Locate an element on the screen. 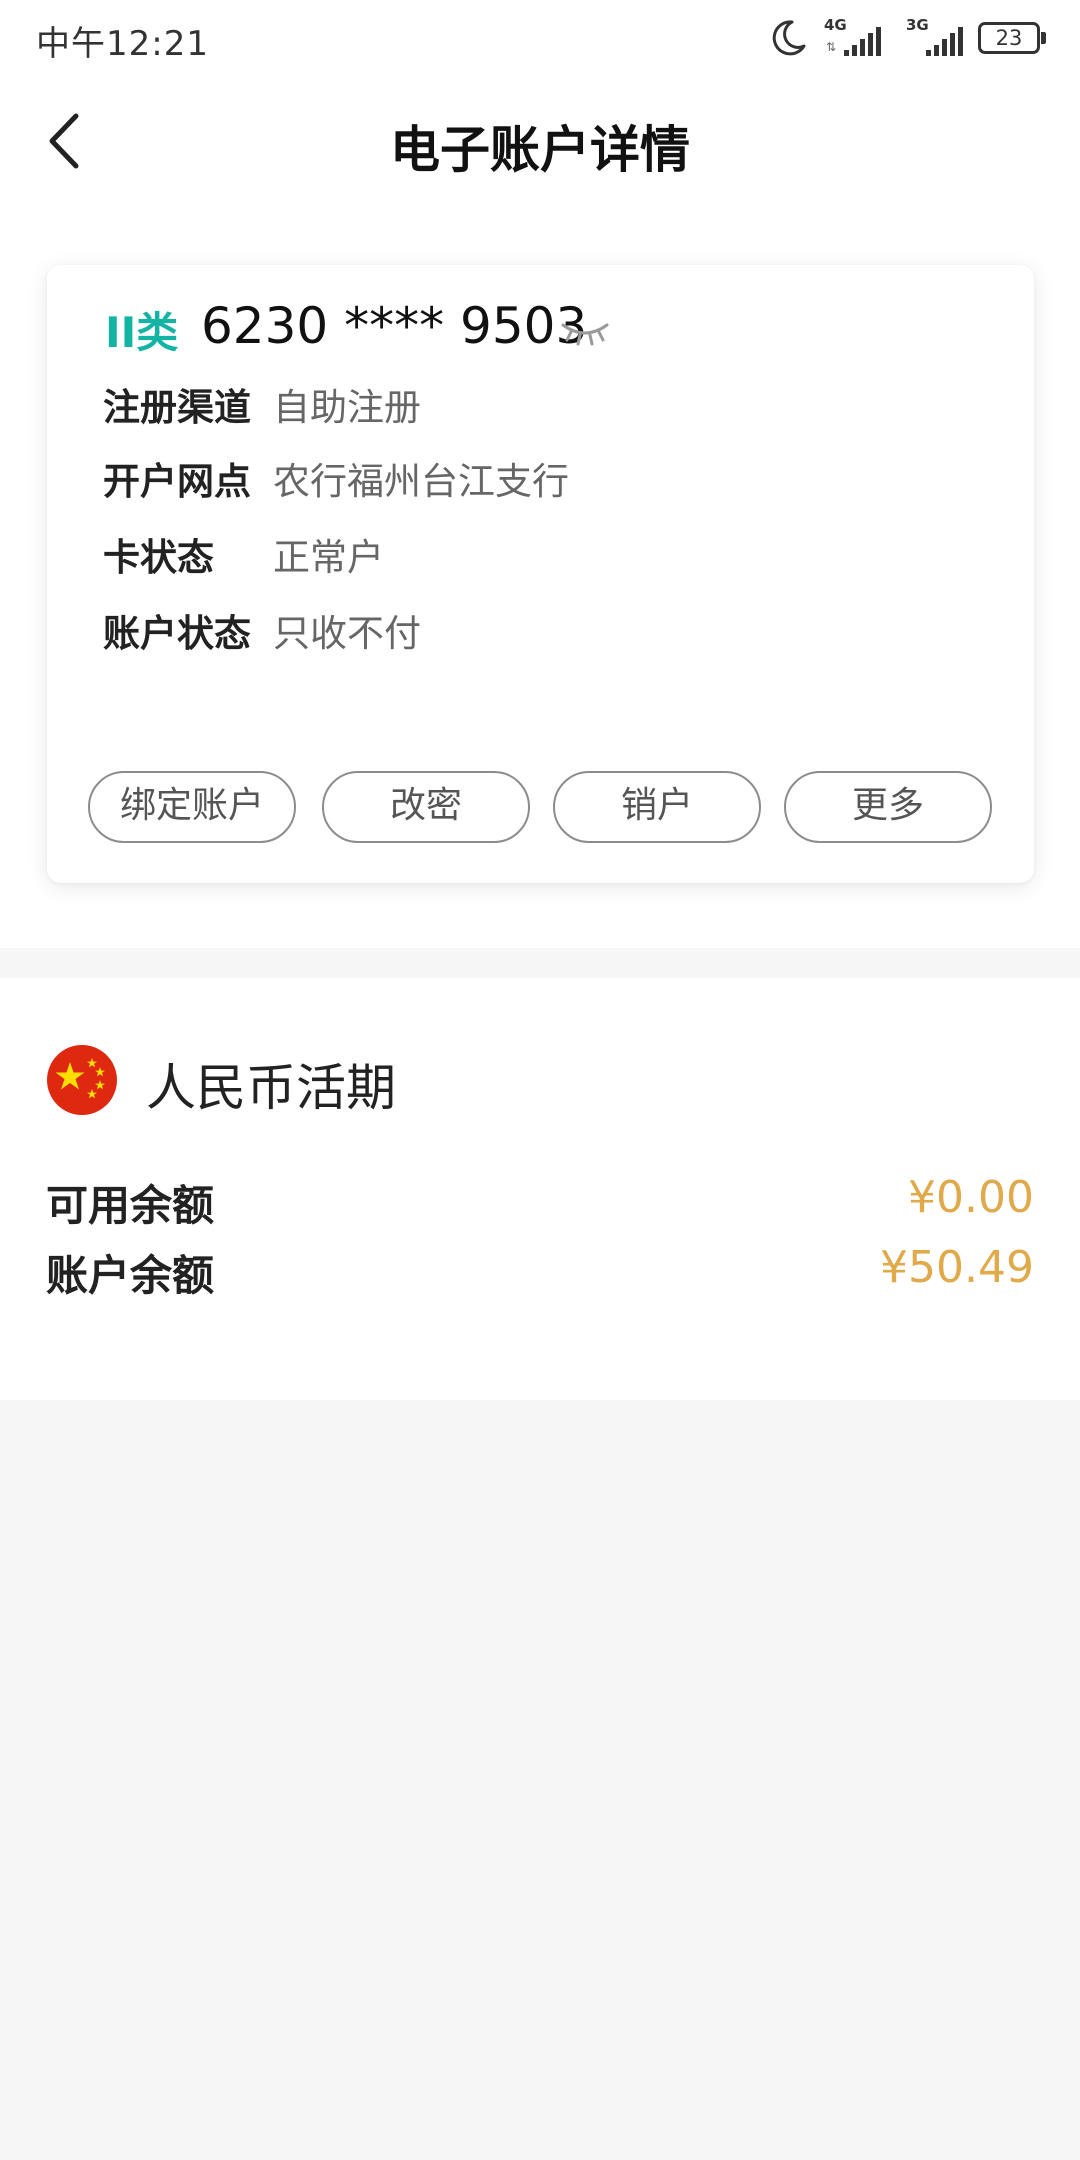 This screenshot has width=1080, height=2160. currency-title: 人民币活期 is located at coordinates (271, 1088).